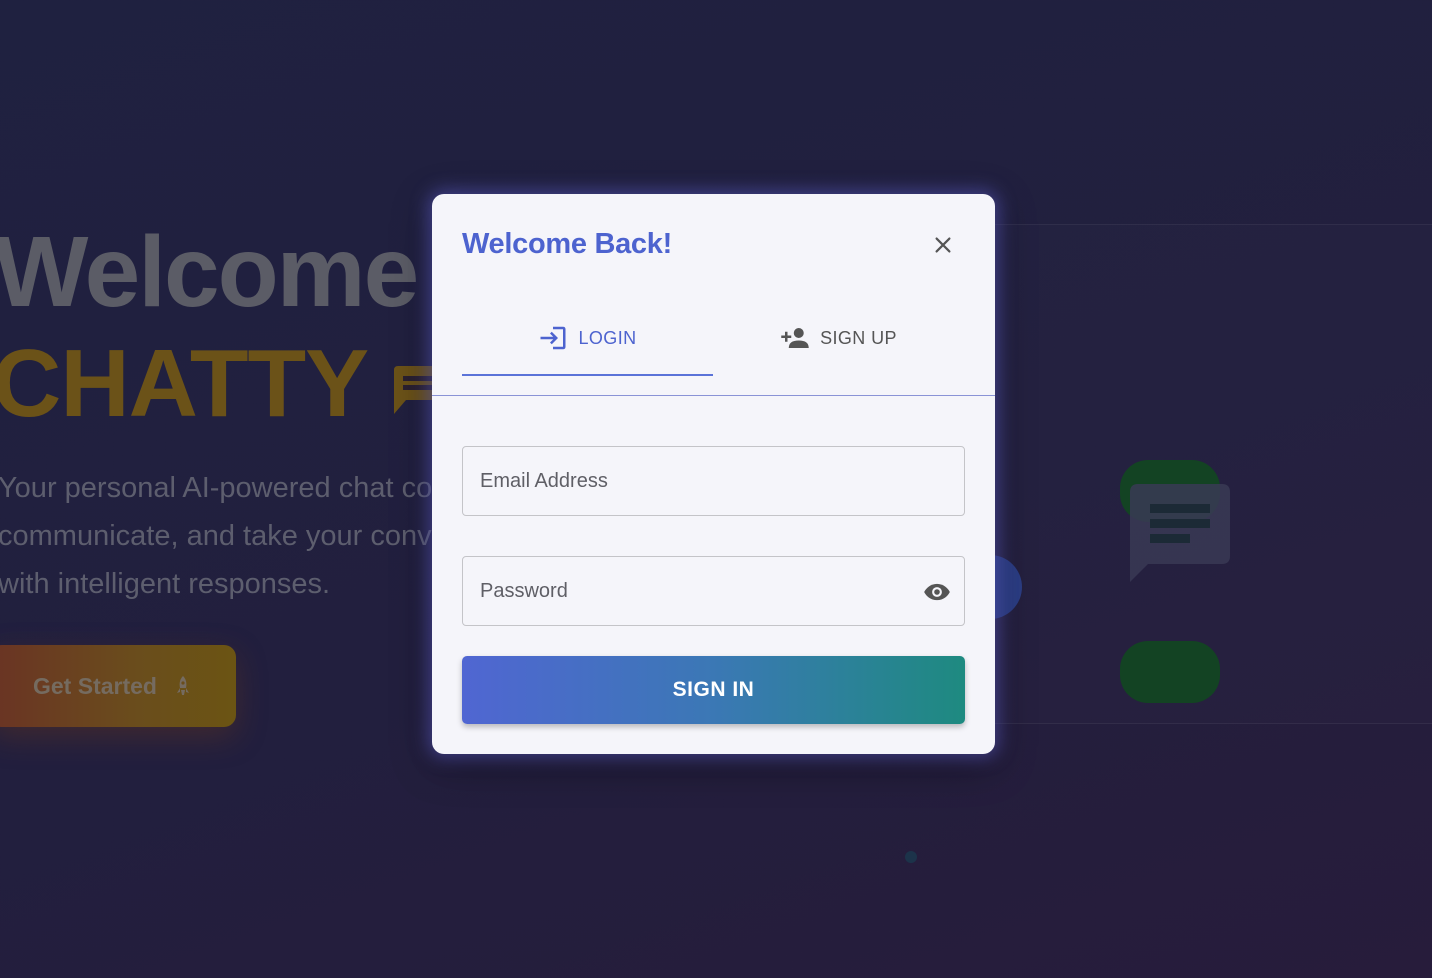 The image size is (1432, 978). Describe the element at coordinates (553, 338) in the screenshot. I see `login-icon` at that location.